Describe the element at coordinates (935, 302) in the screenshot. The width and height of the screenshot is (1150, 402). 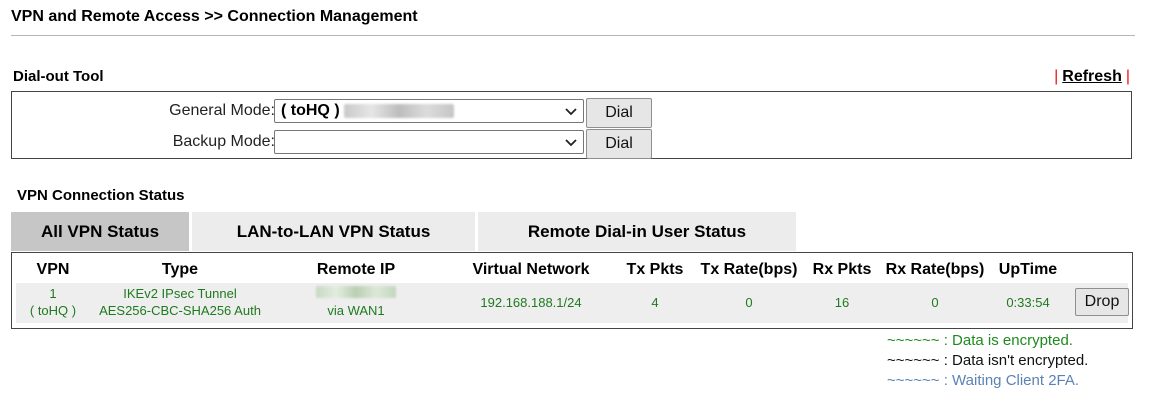
I see `rx-rate-cell: 0` at that location.